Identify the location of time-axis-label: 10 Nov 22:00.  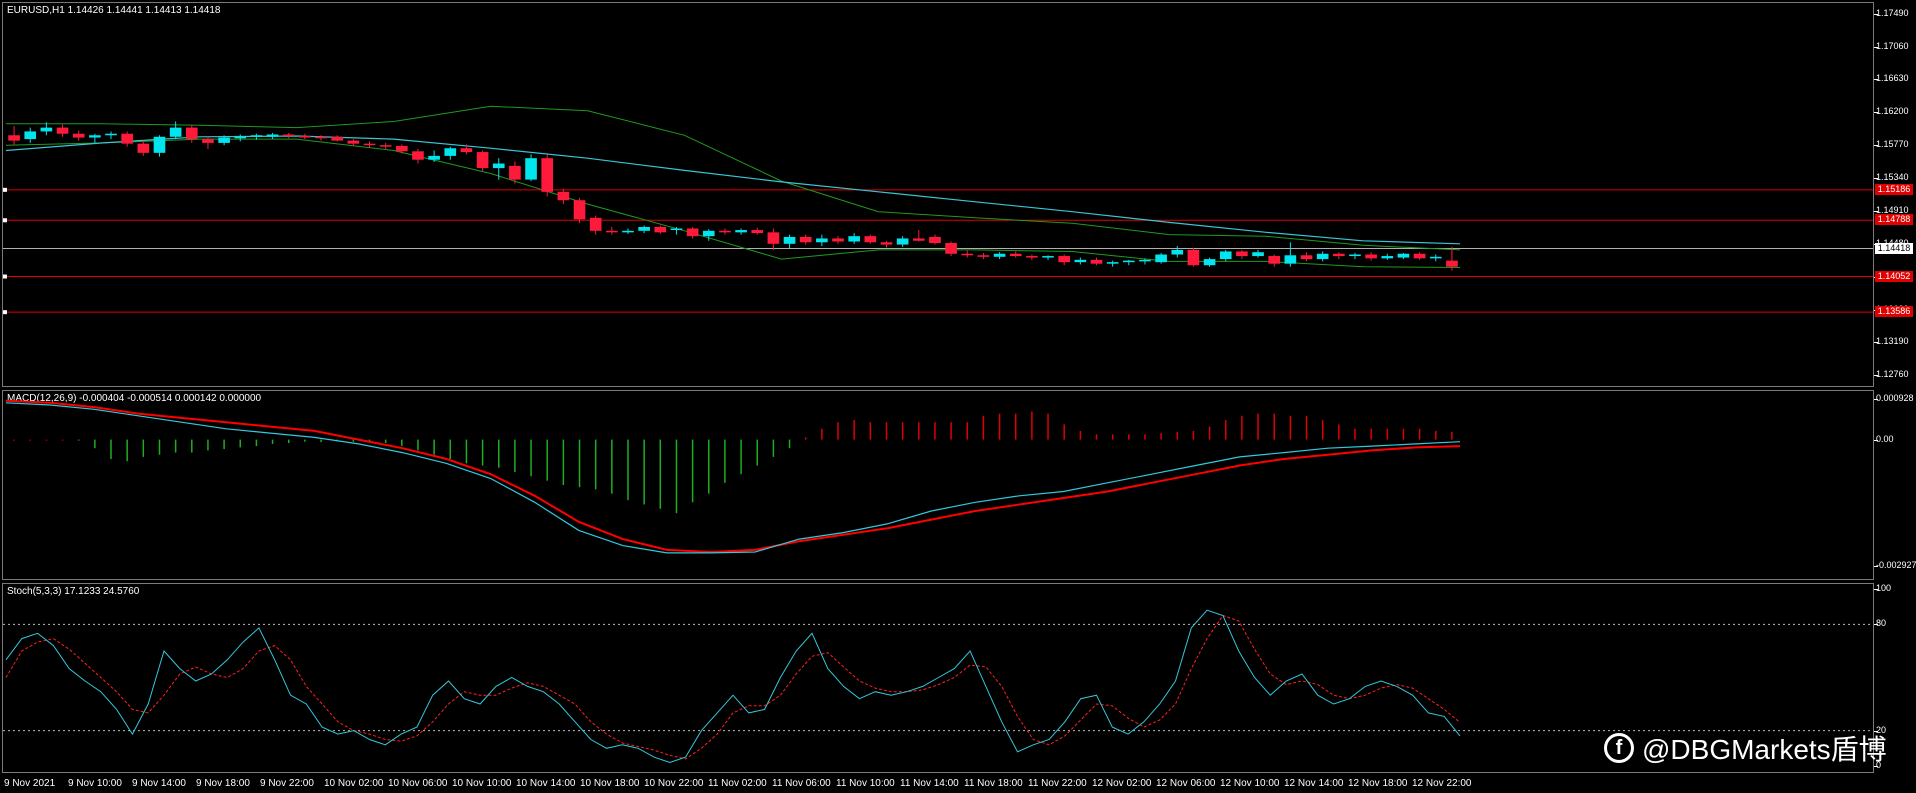
(674, 783).